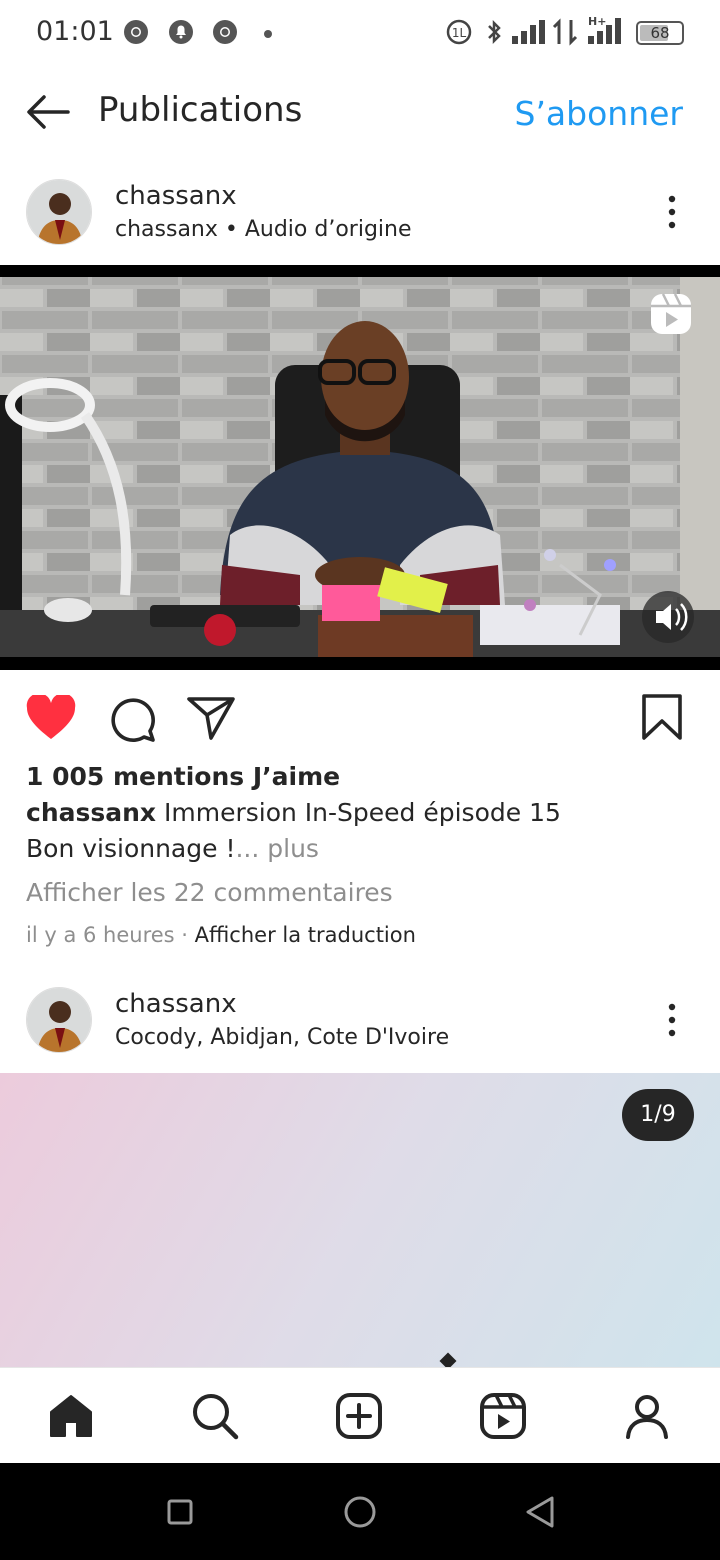 Image resolution: width=720 pixels, height=1560 pixels. Describe the element at coordinates (180, 1512) in the screenshot. I see `recent-apps-icon` at that location.